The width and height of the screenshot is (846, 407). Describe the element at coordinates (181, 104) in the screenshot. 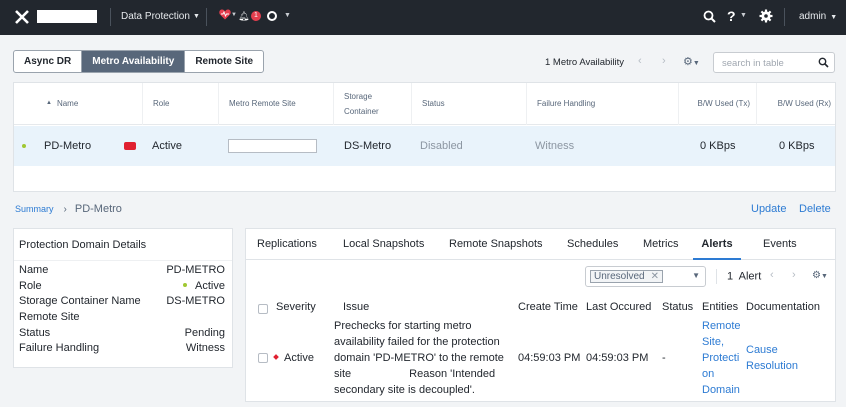

I see `column-header-role: Role` at that location.